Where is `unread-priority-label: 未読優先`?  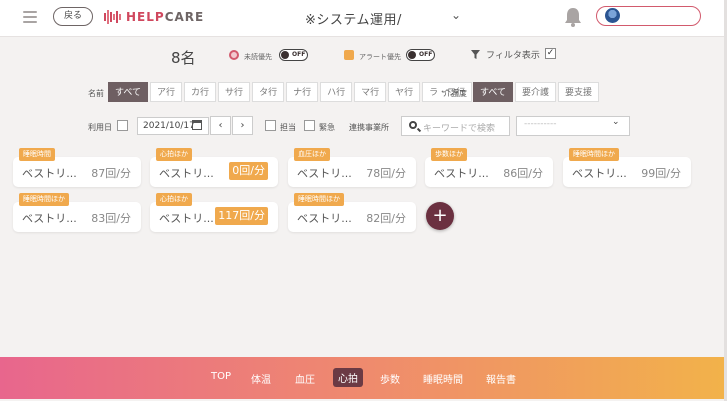
unread-priority-label: 未読優先 is located at coordinates (258, 57).